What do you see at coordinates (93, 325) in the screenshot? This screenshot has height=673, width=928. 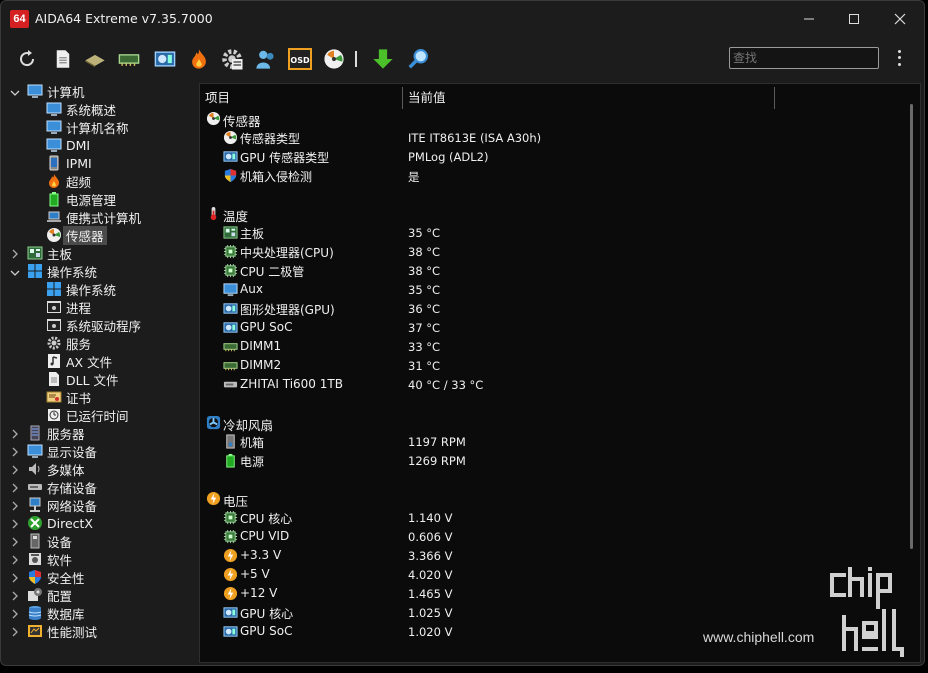 I see `tree-item-drivers: 系统驱动程序` at bounding box center [93, 325].